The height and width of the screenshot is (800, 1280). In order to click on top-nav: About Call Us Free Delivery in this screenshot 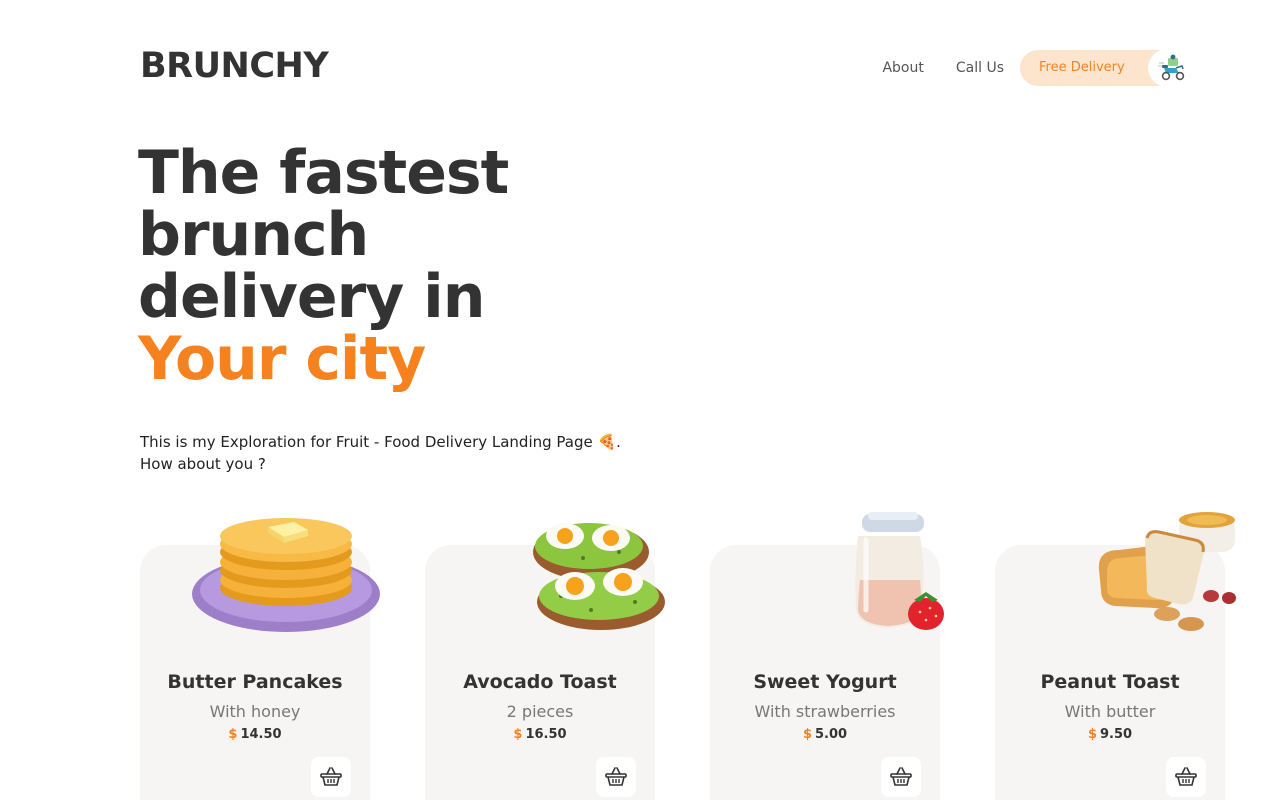, I will do `click(1040, 68)`.